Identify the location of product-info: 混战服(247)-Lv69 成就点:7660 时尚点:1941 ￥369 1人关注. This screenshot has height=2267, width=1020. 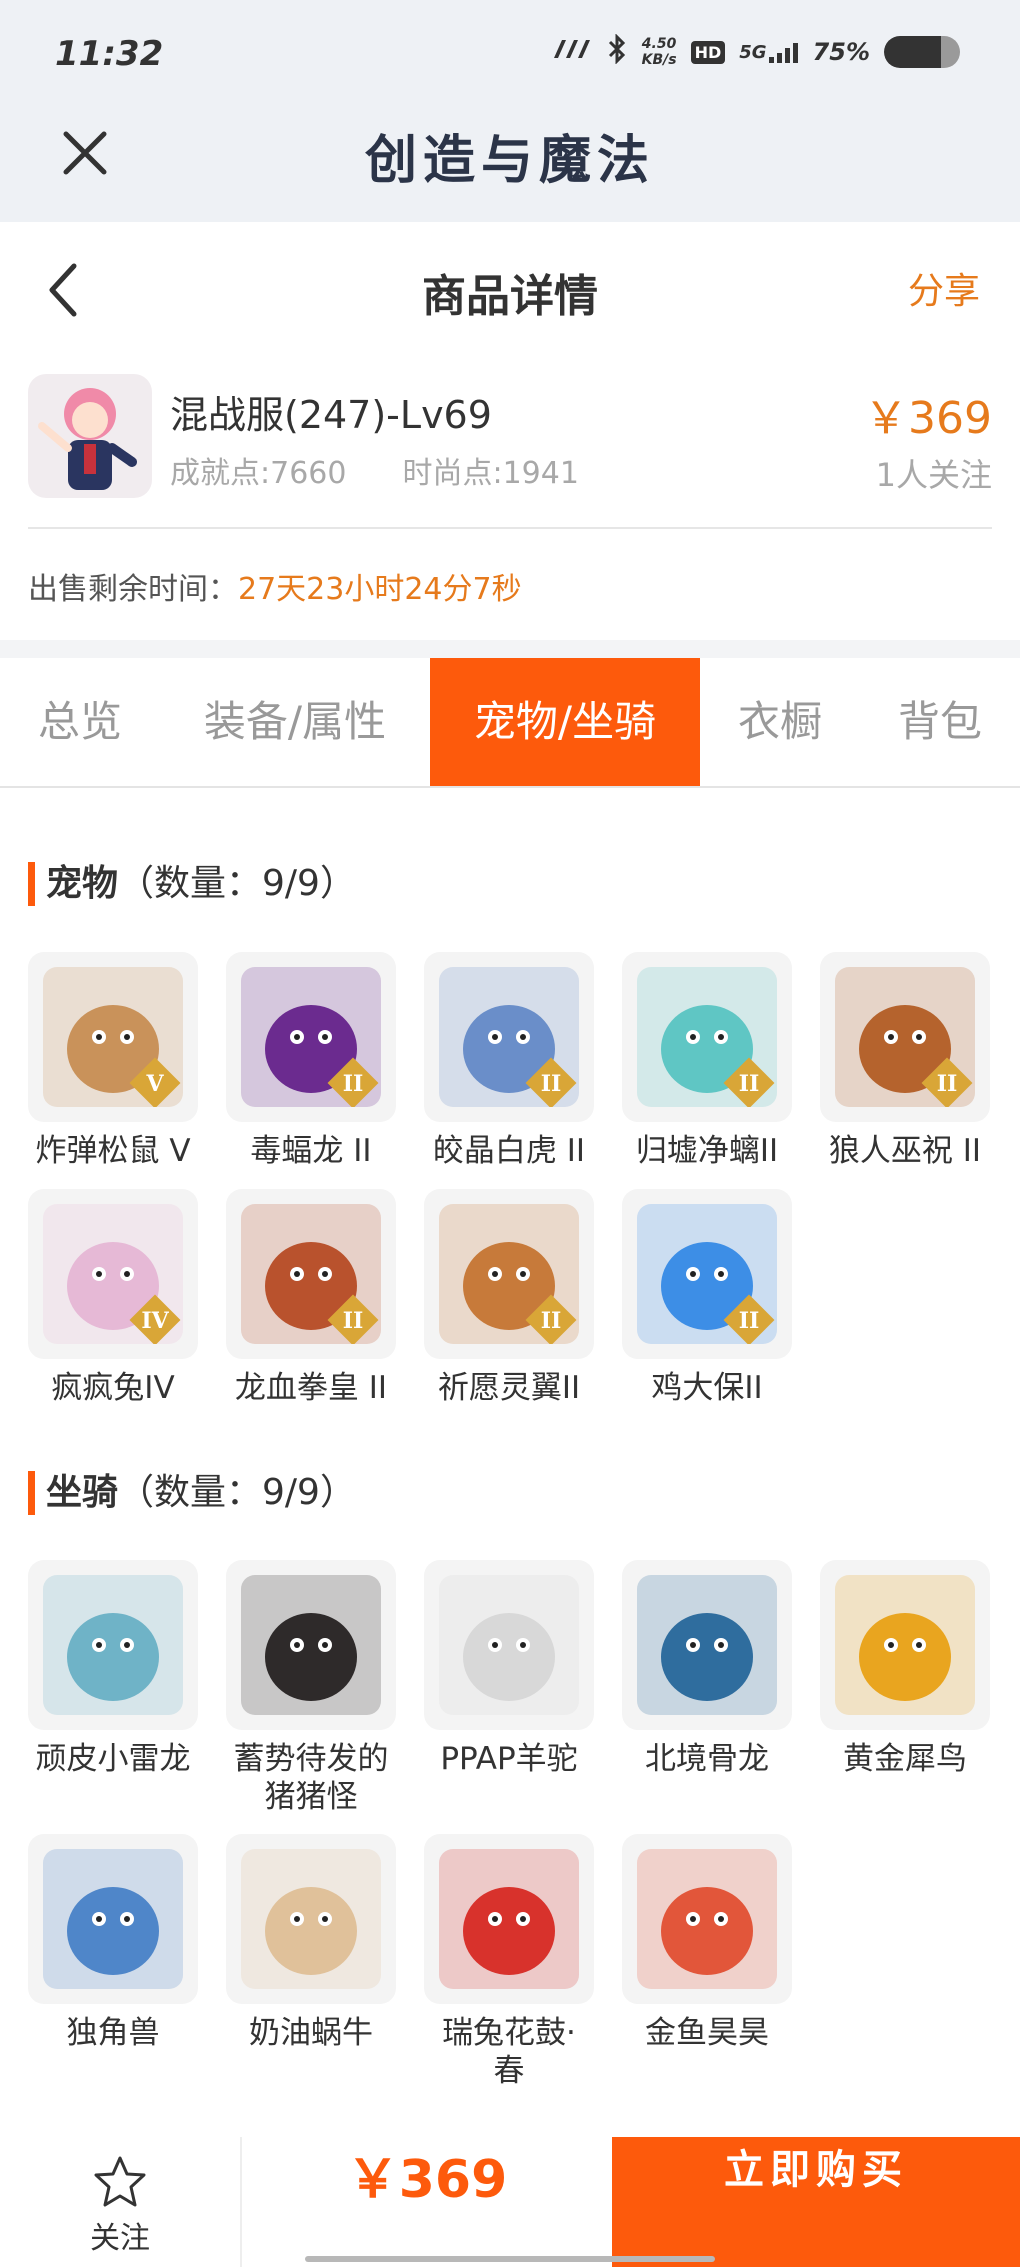
(510, 449).